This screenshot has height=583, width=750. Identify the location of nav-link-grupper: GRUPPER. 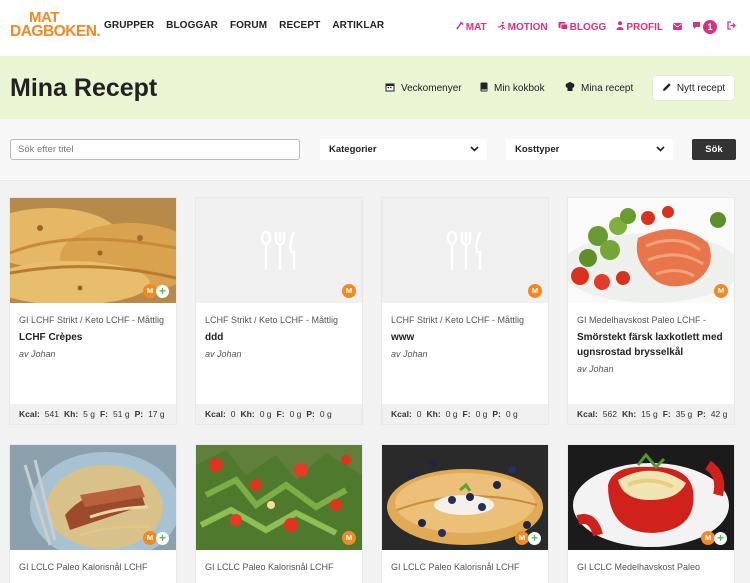
(129, 25).